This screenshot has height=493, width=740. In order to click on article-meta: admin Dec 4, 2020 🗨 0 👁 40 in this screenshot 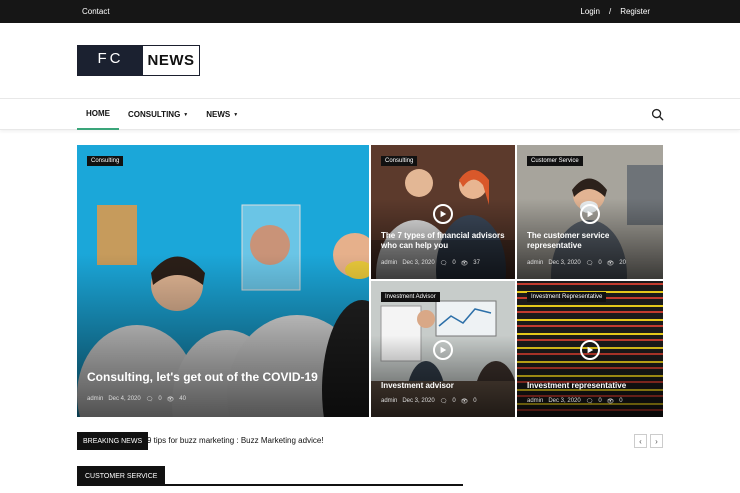, I will do `click(136, 399)`.